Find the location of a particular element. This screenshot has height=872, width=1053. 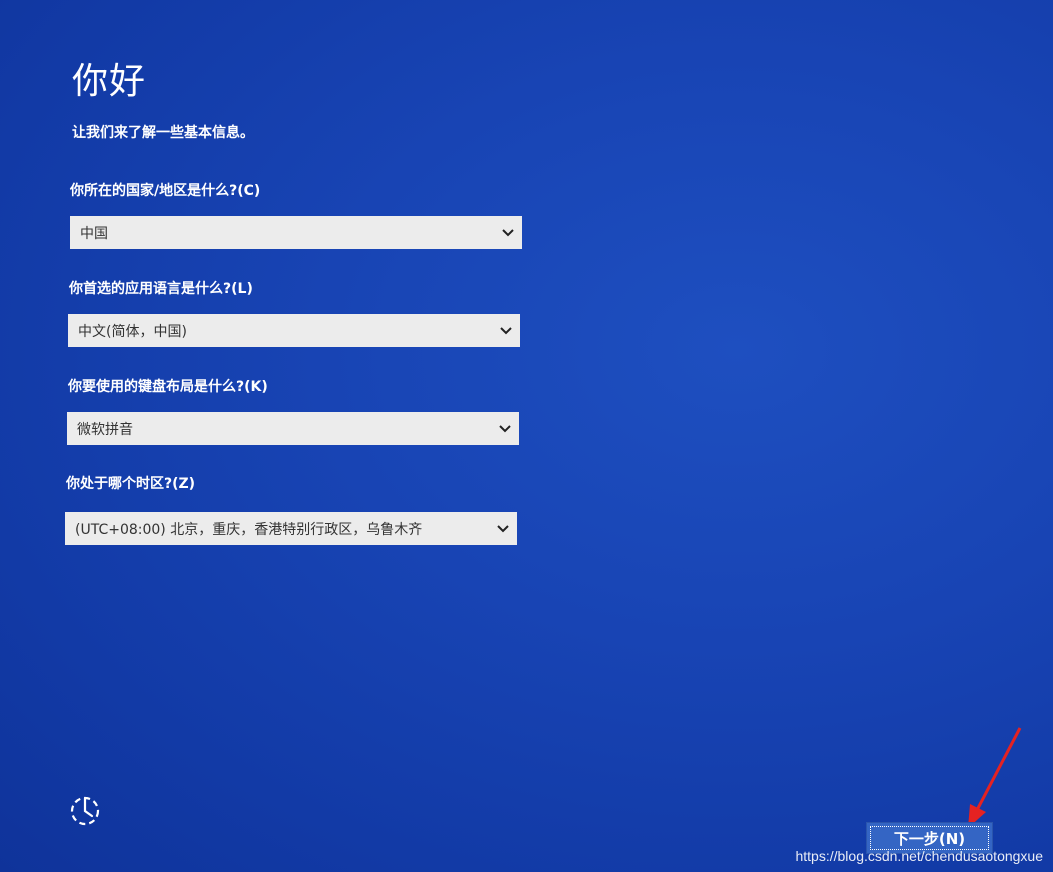

country-dropdown: 中国 is located at coordinates (296, 232).